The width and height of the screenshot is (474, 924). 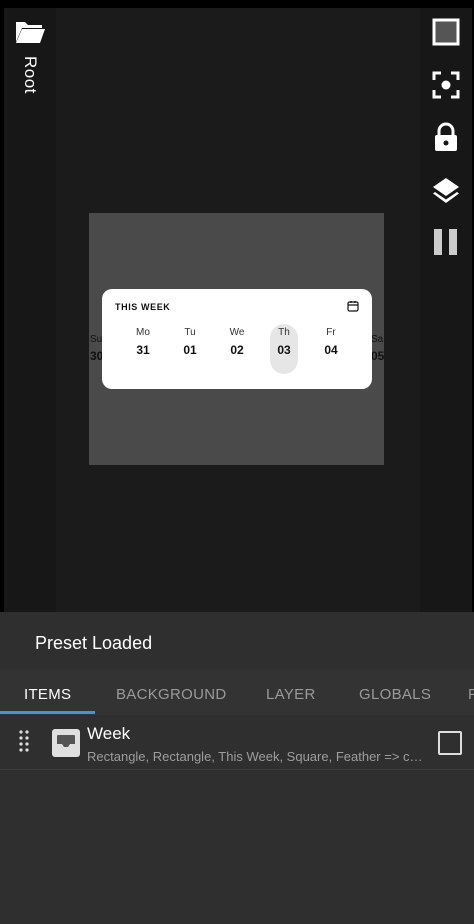 What do you see at coordinates (143, 350) in the screenshot?
I see `day-date: 31` at bounding box center [143, 350].